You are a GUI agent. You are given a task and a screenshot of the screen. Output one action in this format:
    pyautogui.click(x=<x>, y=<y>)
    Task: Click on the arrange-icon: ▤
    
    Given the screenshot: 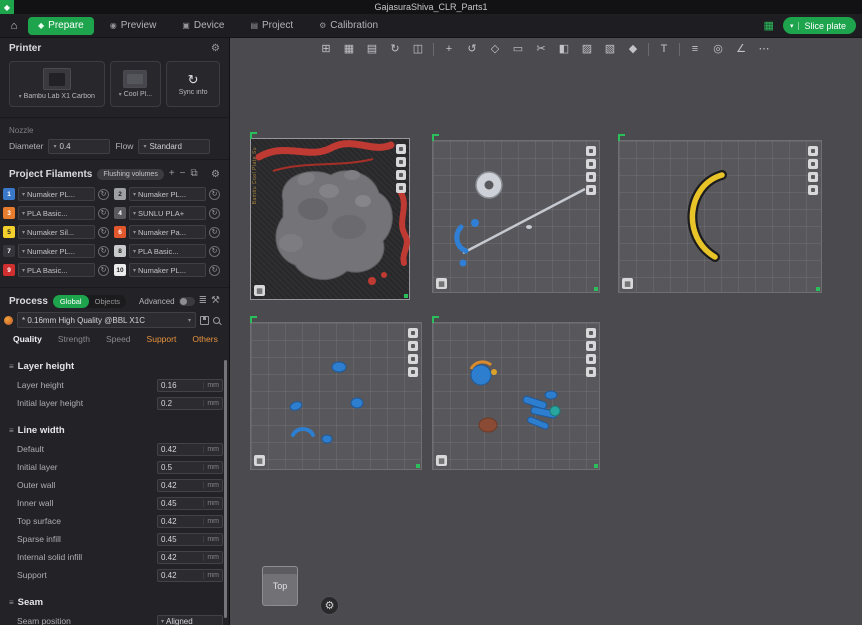 What is the action you would take?
    pyautogui.click(x=372, y=49)
    